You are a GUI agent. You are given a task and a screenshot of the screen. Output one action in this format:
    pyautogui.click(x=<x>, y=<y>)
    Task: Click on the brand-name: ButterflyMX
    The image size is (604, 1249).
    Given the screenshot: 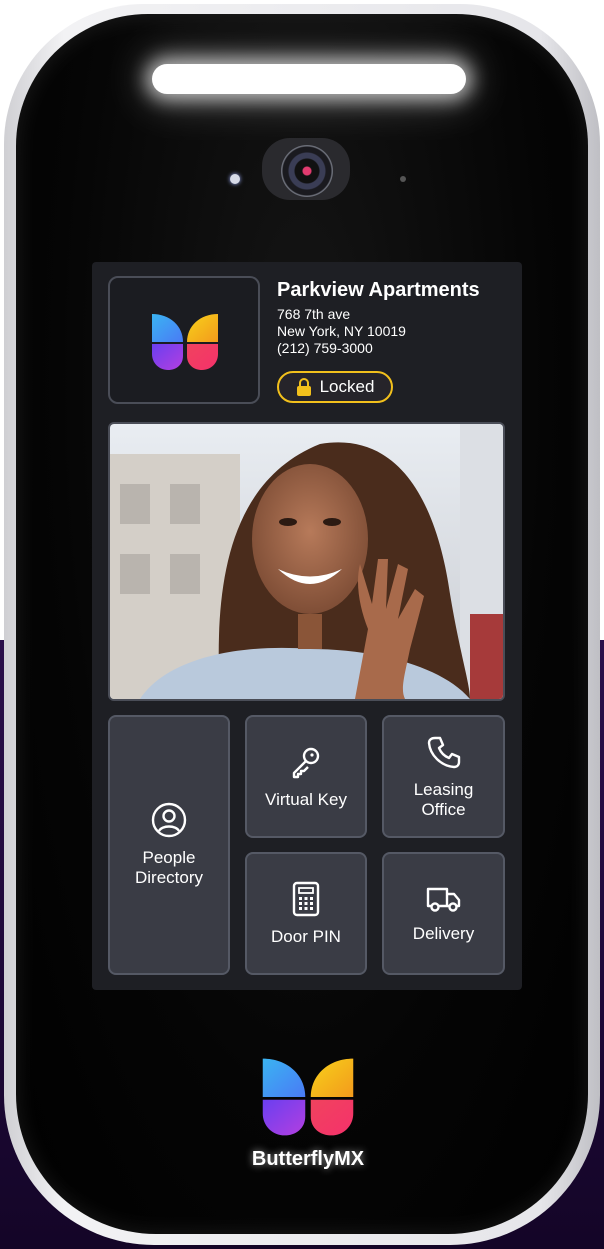 What is the action you would take?
    pyautogui.click(x=308, y=1159)
    